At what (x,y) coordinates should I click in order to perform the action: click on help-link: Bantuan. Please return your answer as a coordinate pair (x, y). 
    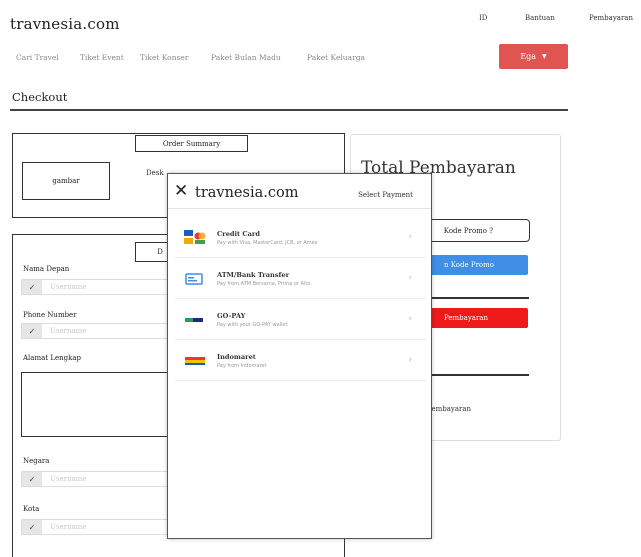
    Looking at the image, I should click on (540, 18).